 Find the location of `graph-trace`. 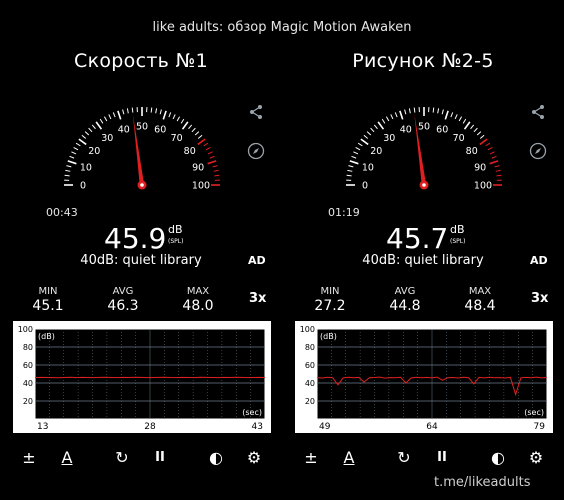

graph-trace is located at coordinates (150, 377).